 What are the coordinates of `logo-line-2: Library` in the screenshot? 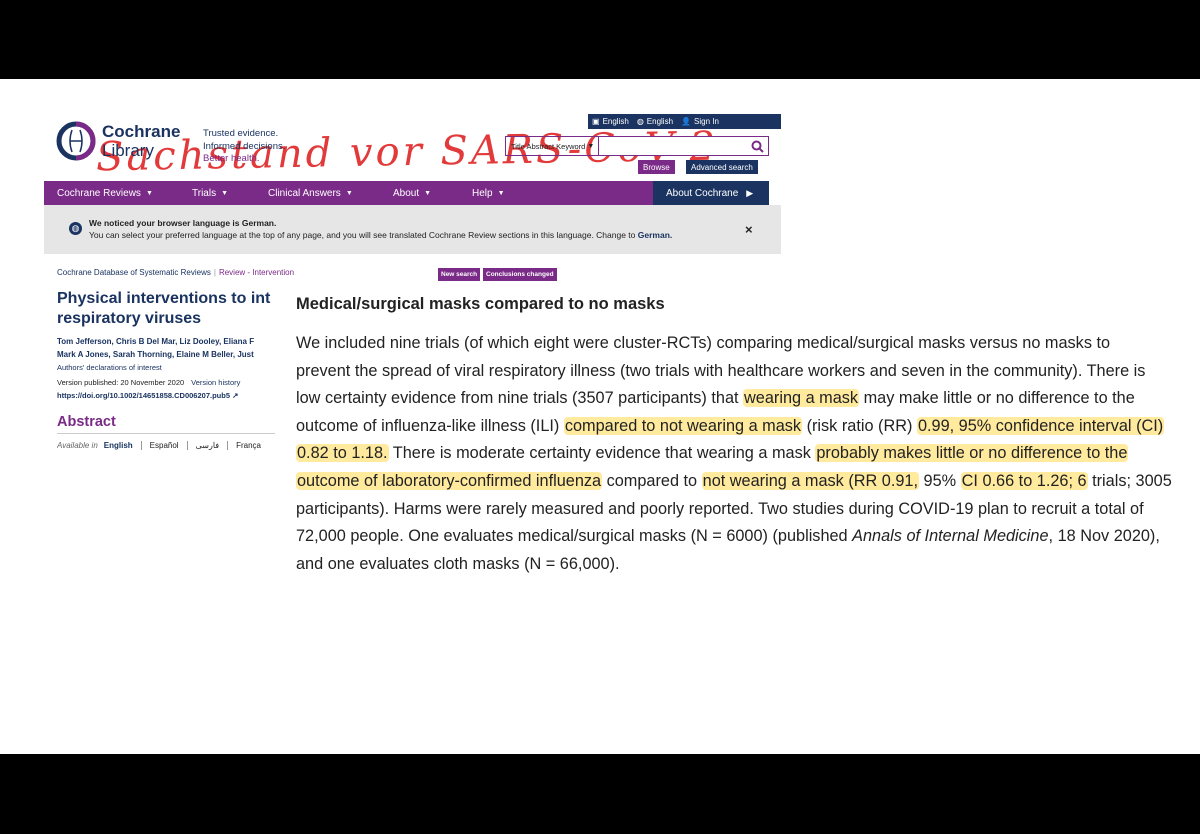 It's located at (128, 150).